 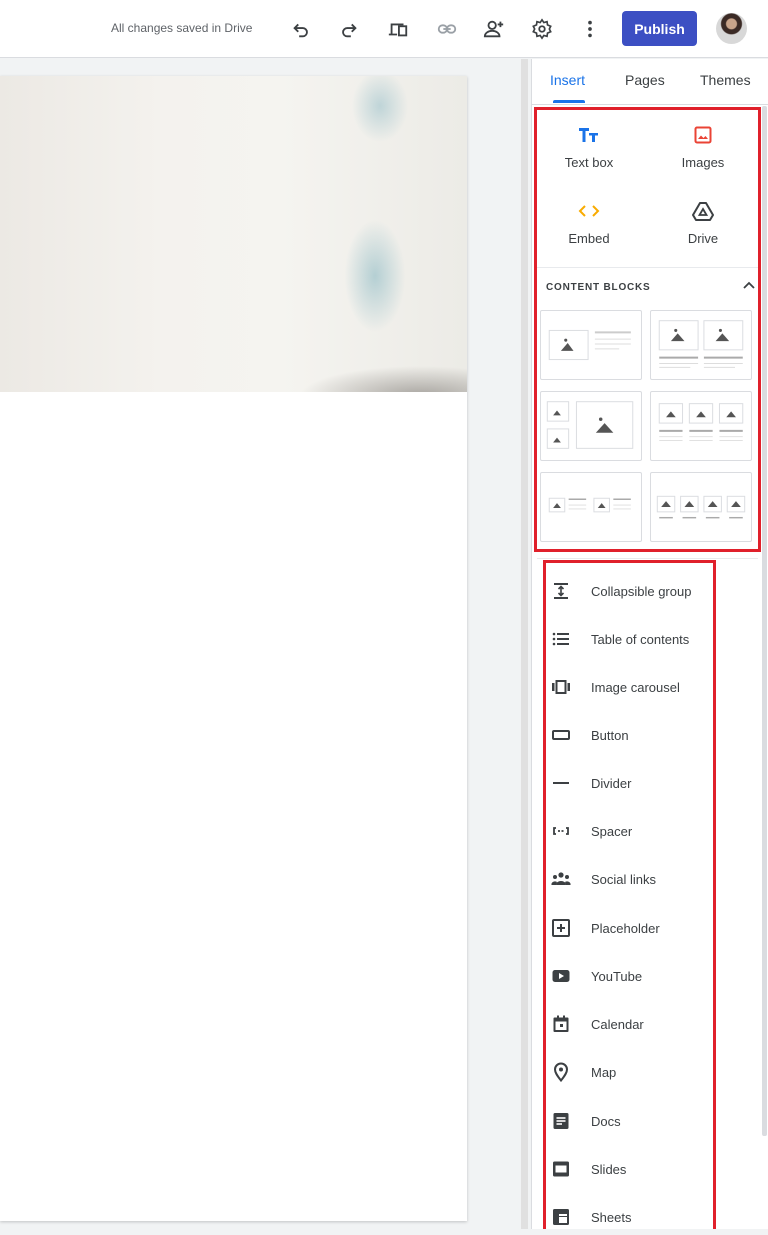 What do you see at coordinates (384, 29) in the screenshot?
I see `top-toolbar: All changes saved in Drive Publish` at bounding box center [384, 29].